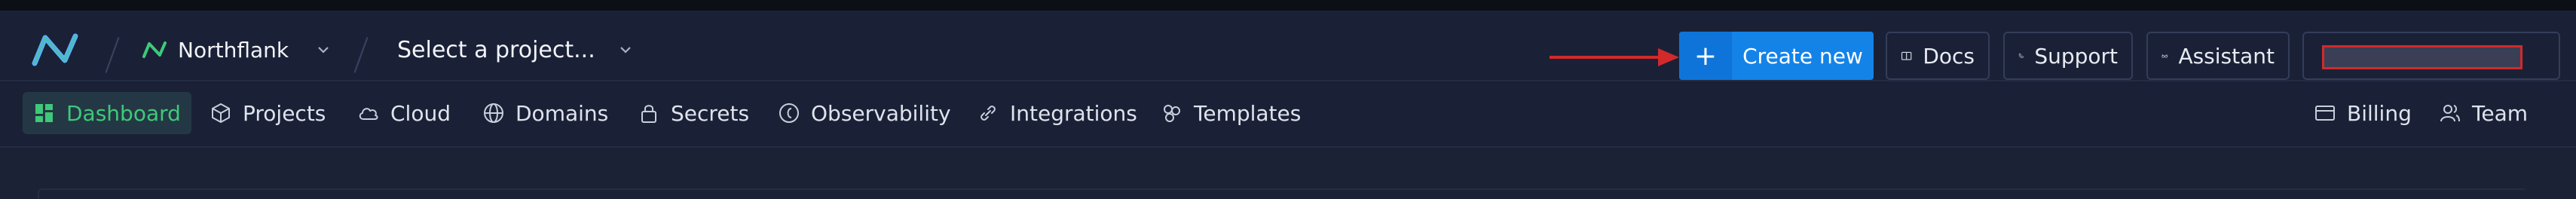  I want to click on templates-icon, so click(1172, 113).